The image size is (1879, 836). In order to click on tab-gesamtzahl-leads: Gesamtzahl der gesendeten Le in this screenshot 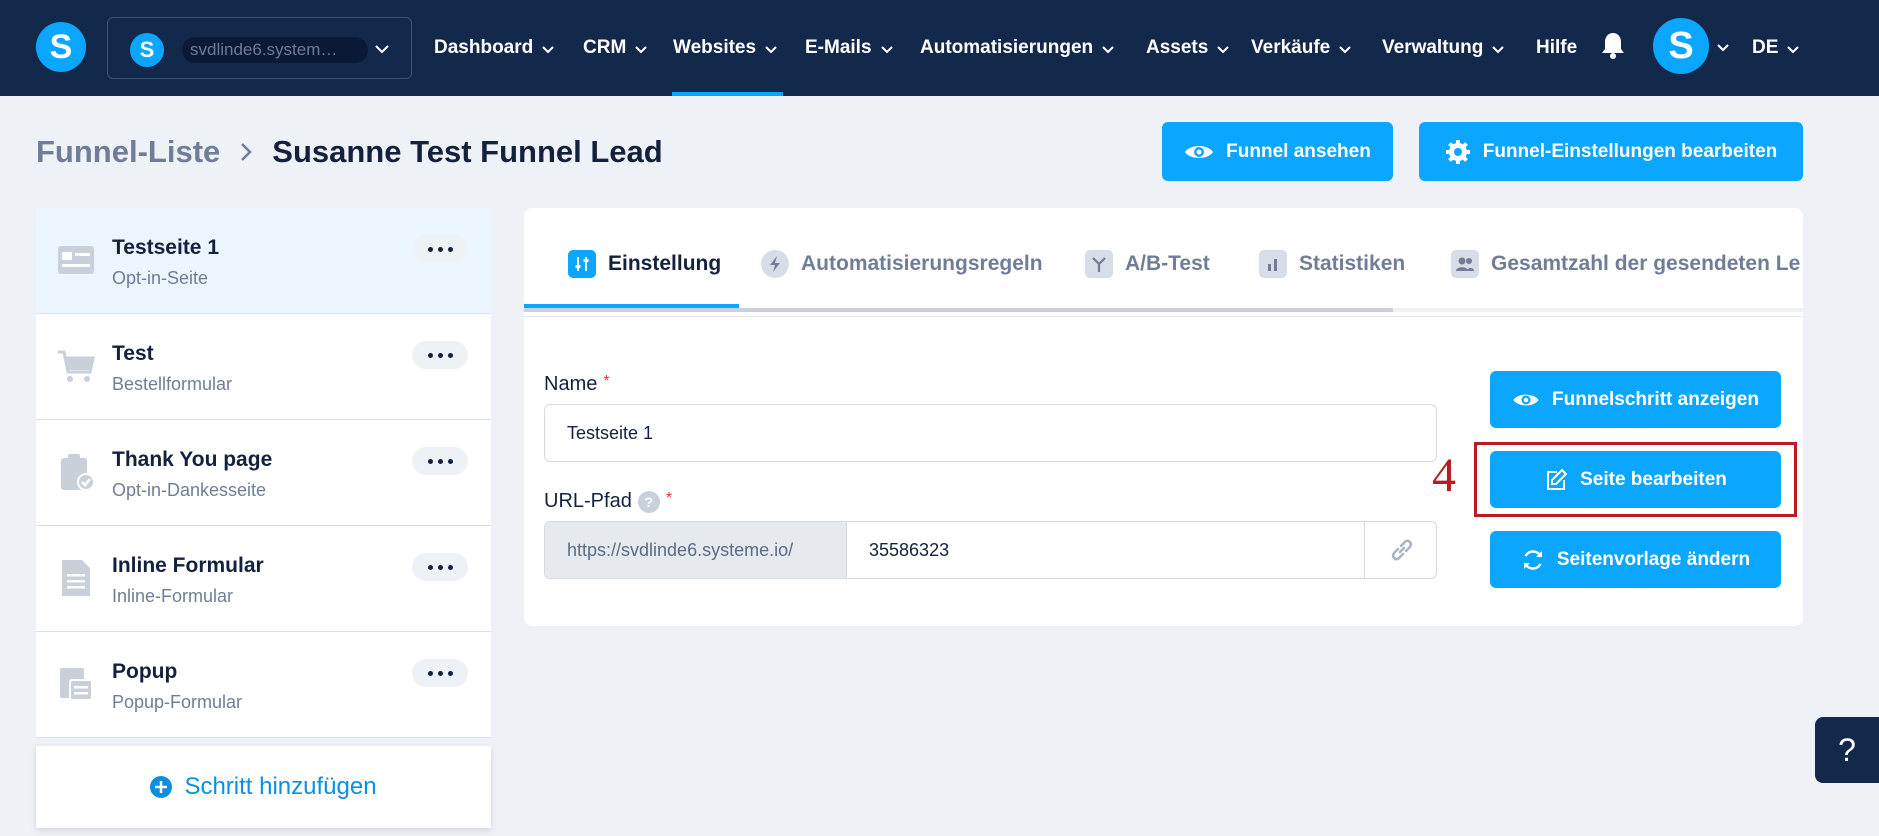, I will do `click(1625, 264)`.